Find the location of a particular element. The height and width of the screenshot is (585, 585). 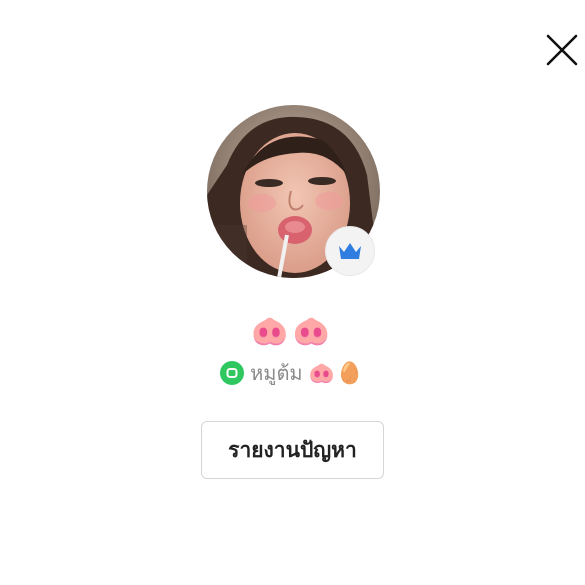

close-button is located at coordinates (562, 50).